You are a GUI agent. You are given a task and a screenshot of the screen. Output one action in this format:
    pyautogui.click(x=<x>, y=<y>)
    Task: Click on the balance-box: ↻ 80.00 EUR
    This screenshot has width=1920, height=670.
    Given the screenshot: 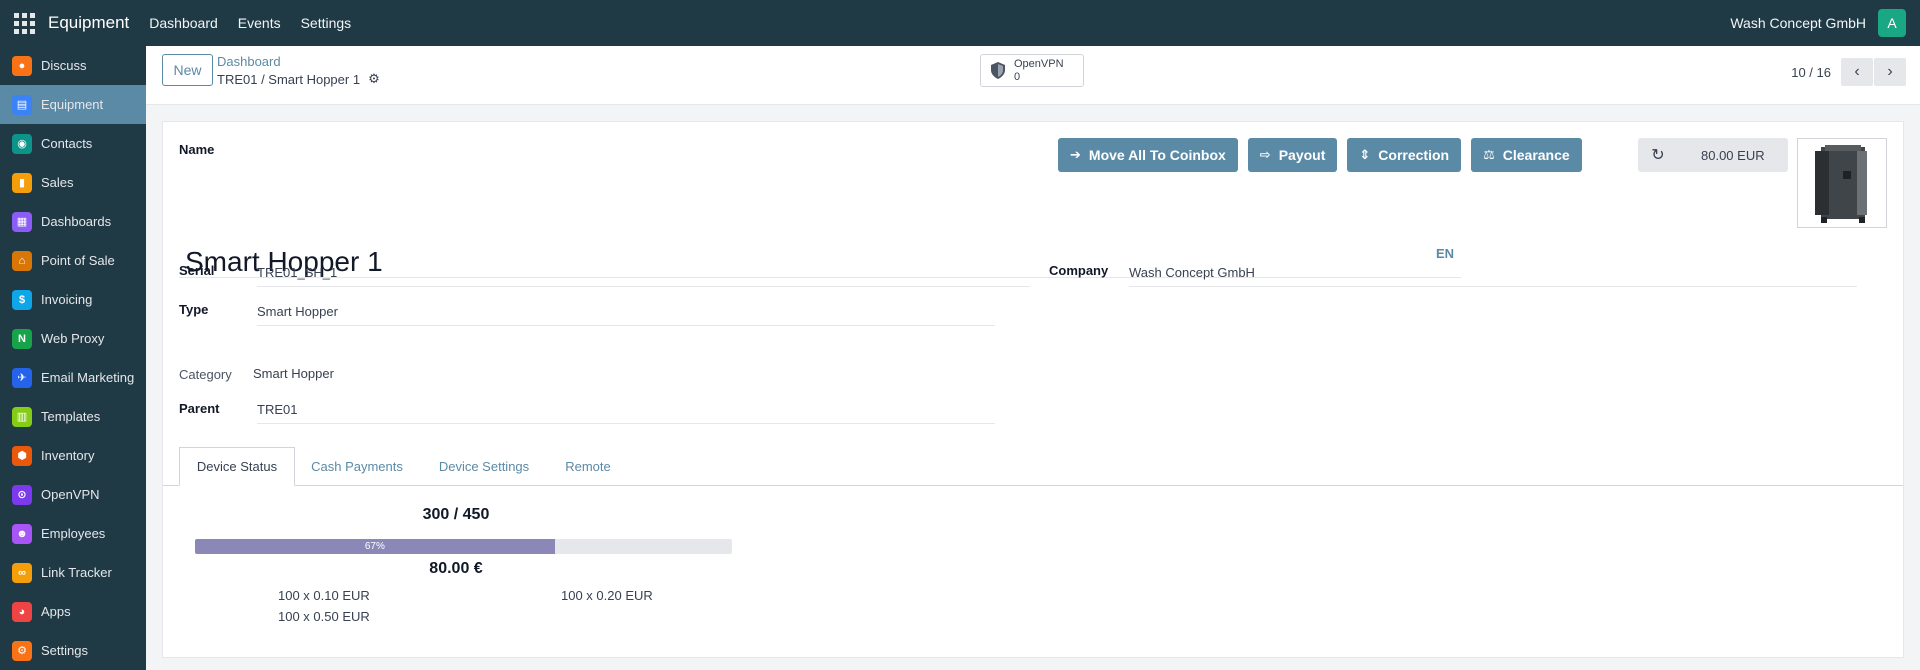 What is the action you would take?
    pyautogui.click(x=1713, y=155)
    